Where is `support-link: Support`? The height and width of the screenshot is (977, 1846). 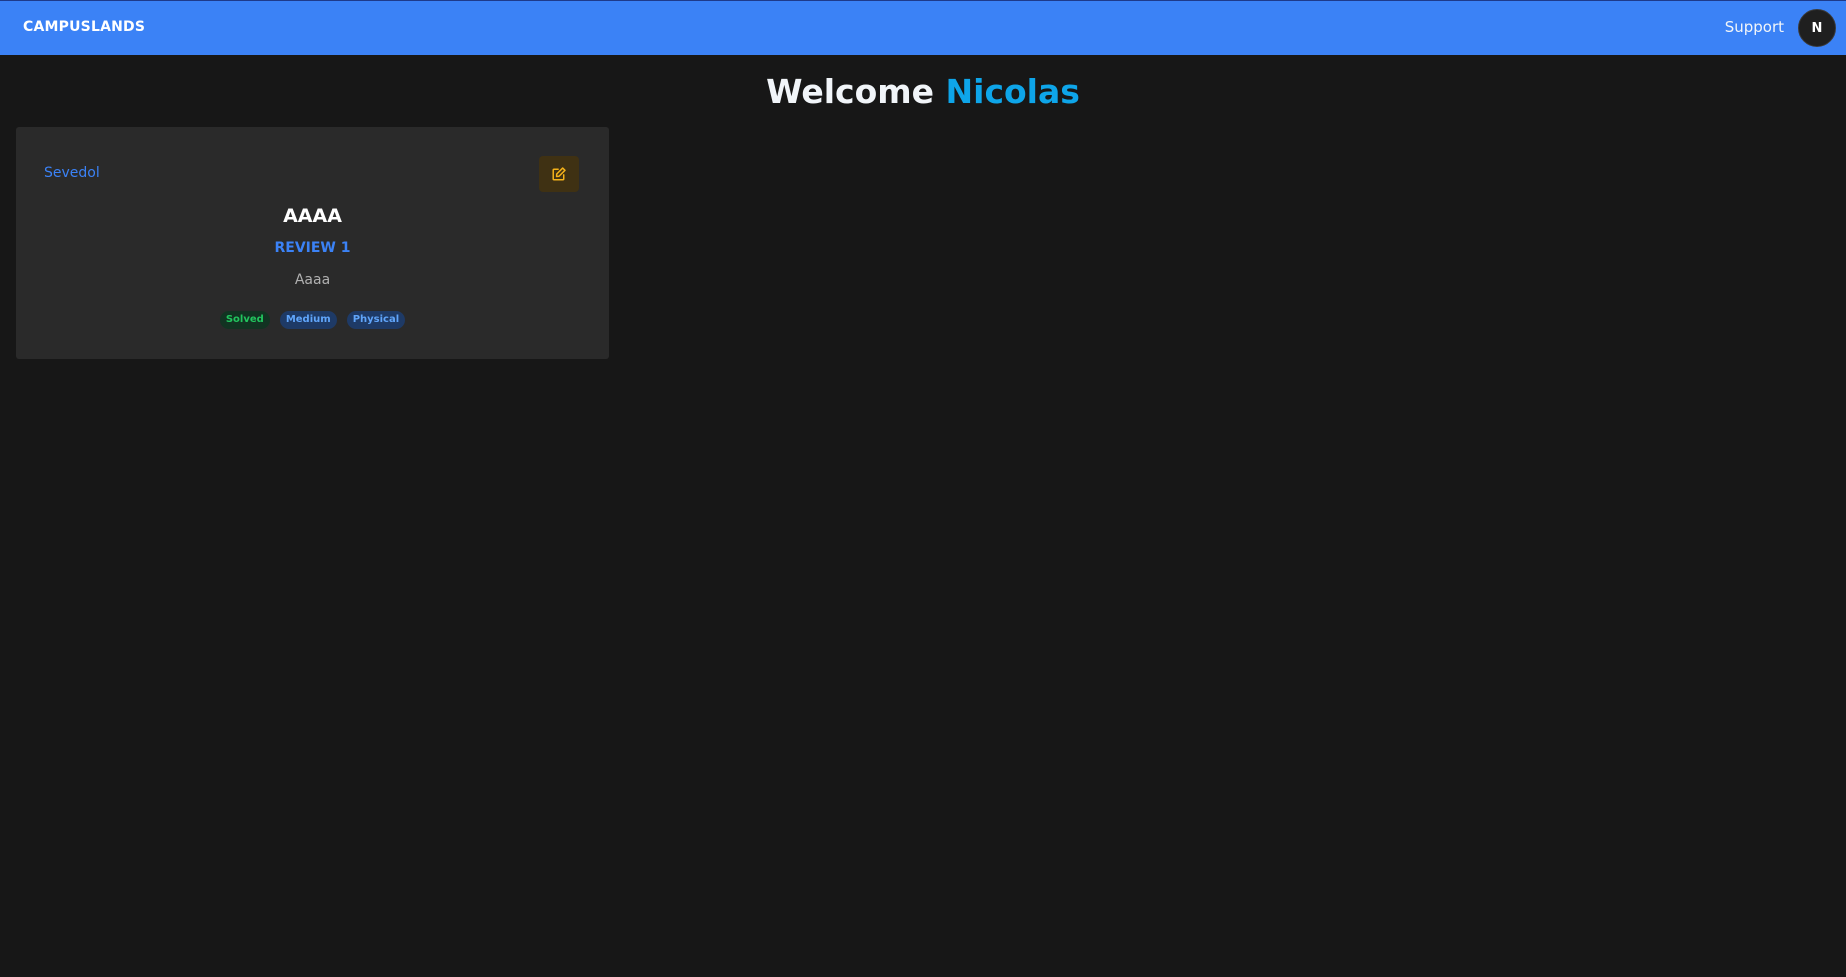
support-link: Support is located at coordinates (1754, 27).